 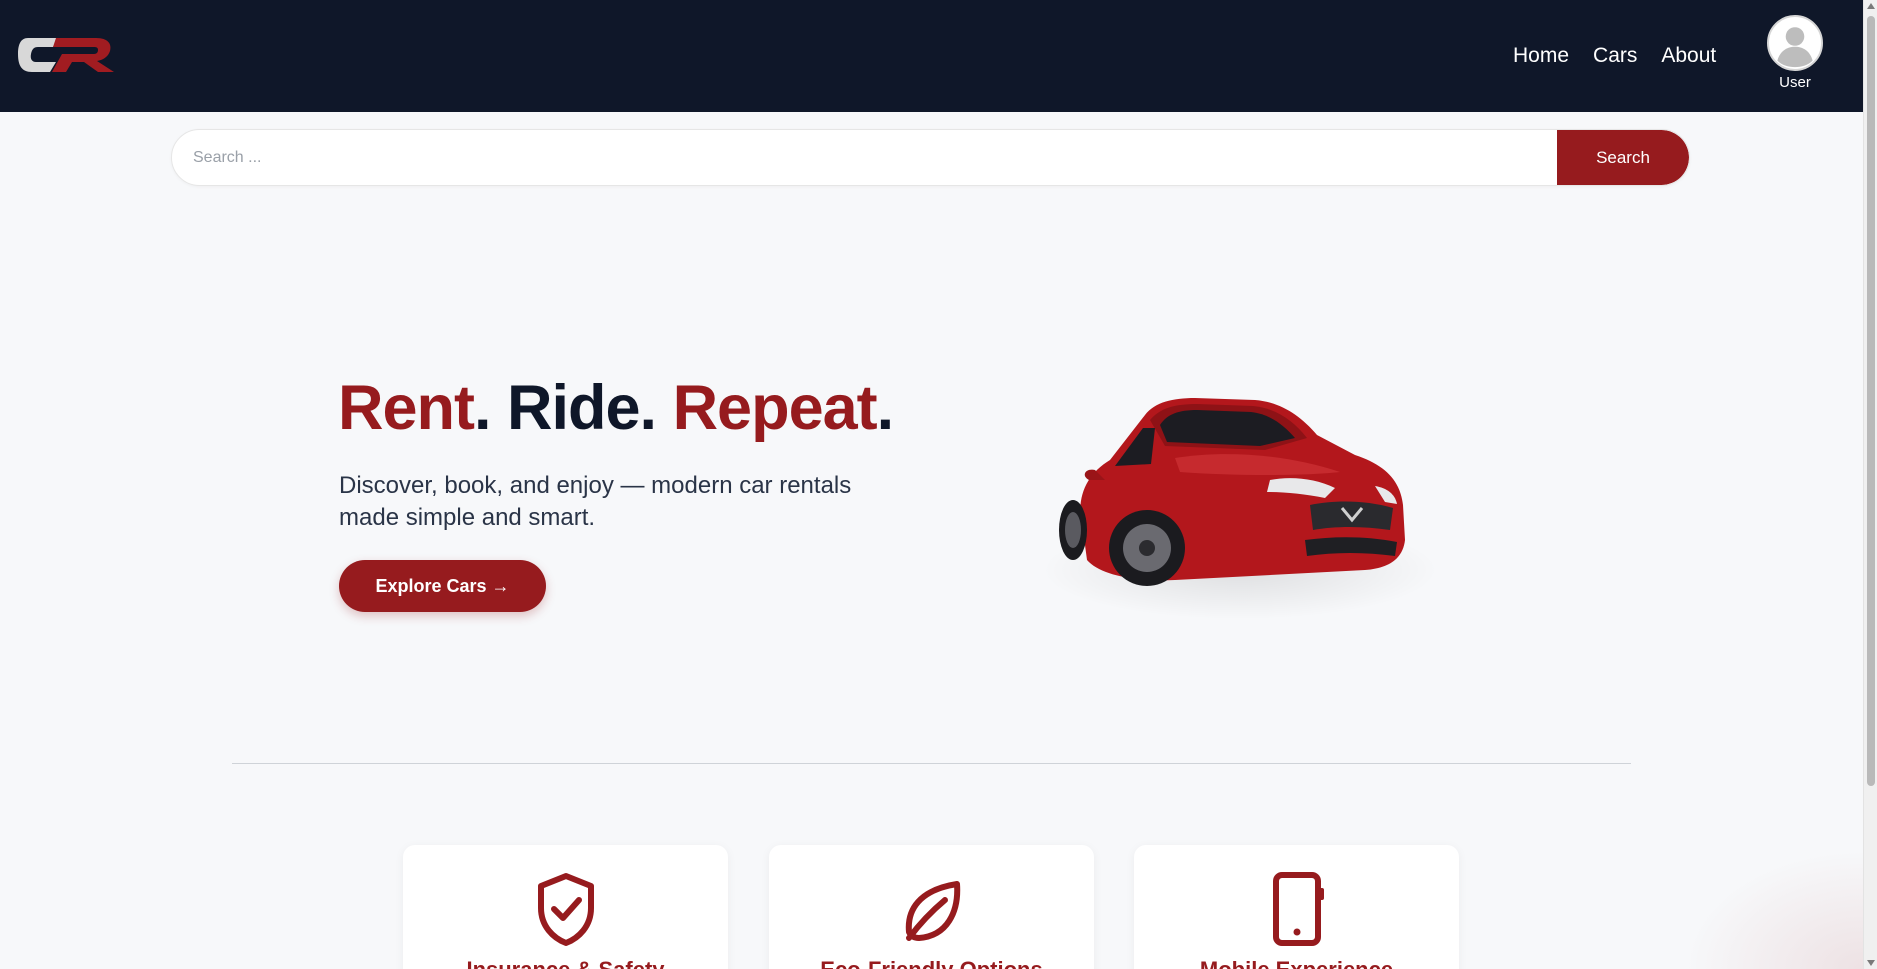 What do you see at coordinates (1232, 492) in the screenshot?
I see `hero-car-image` at bounding box center [1232, 492].